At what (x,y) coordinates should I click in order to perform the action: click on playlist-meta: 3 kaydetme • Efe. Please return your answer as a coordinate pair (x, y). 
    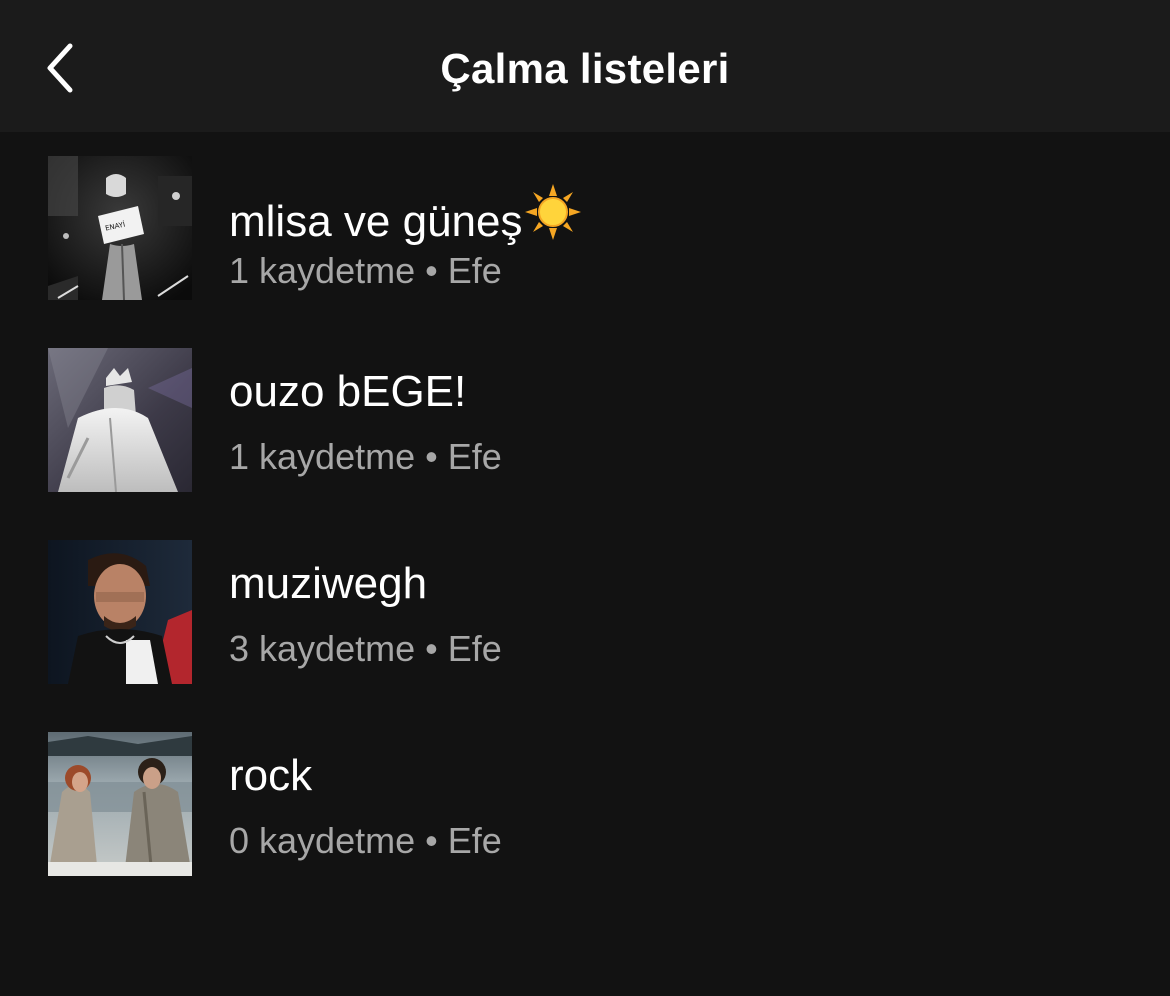
    Looking at the image, I should click on (365, 648).